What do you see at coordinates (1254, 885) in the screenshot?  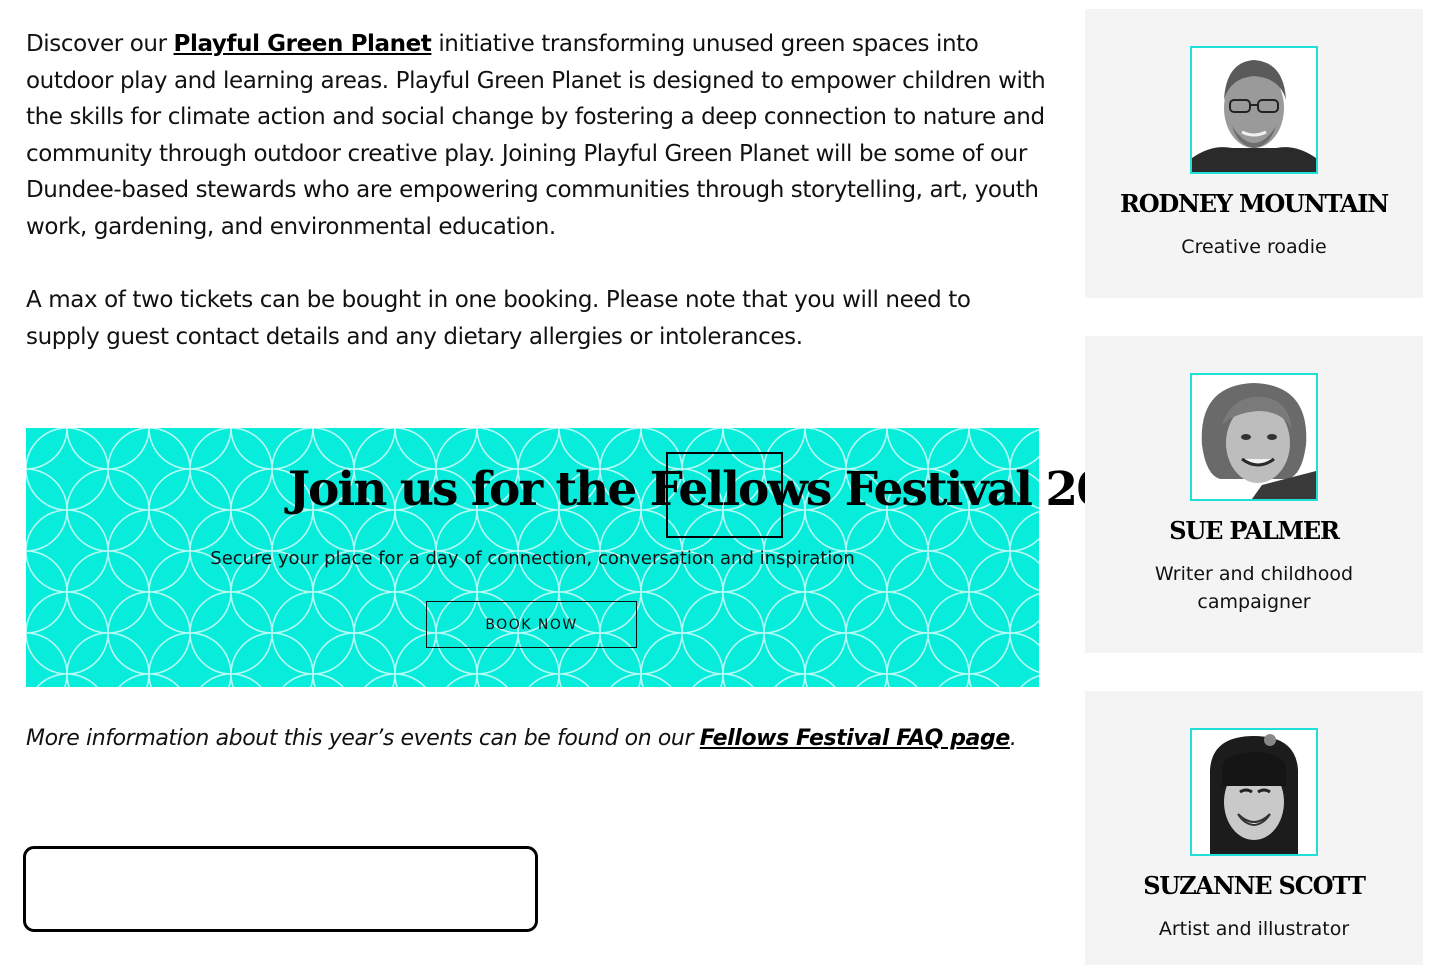 I see `speaker-name: SUZANNE SCOTT` at bounding box center [1254, 885].